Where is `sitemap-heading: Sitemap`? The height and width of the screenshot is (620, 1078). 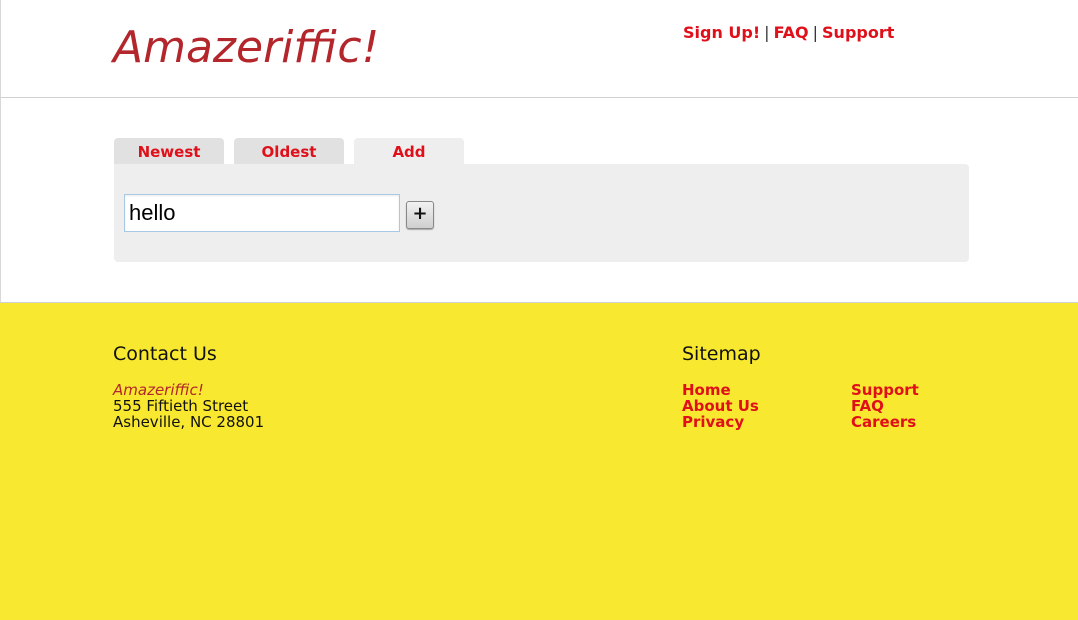 sitemap-heading: Sitemap is located at coordinates (721, 354).